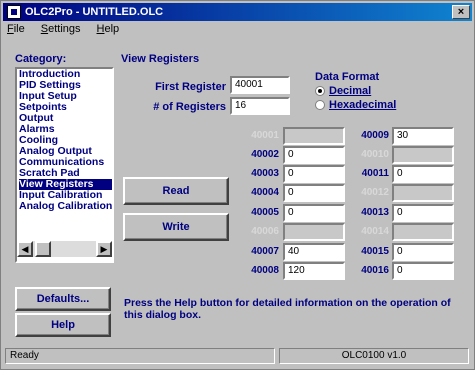 The height and width of the screenshot is (370, 475). Describe the element at coordinates (14, 12) in the screenshot. I see `app-icon` at that location.